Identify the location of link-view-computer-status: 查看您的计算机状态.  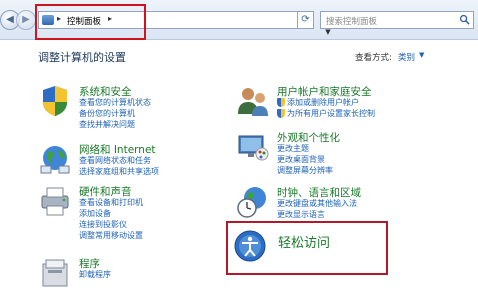
(115, 102).